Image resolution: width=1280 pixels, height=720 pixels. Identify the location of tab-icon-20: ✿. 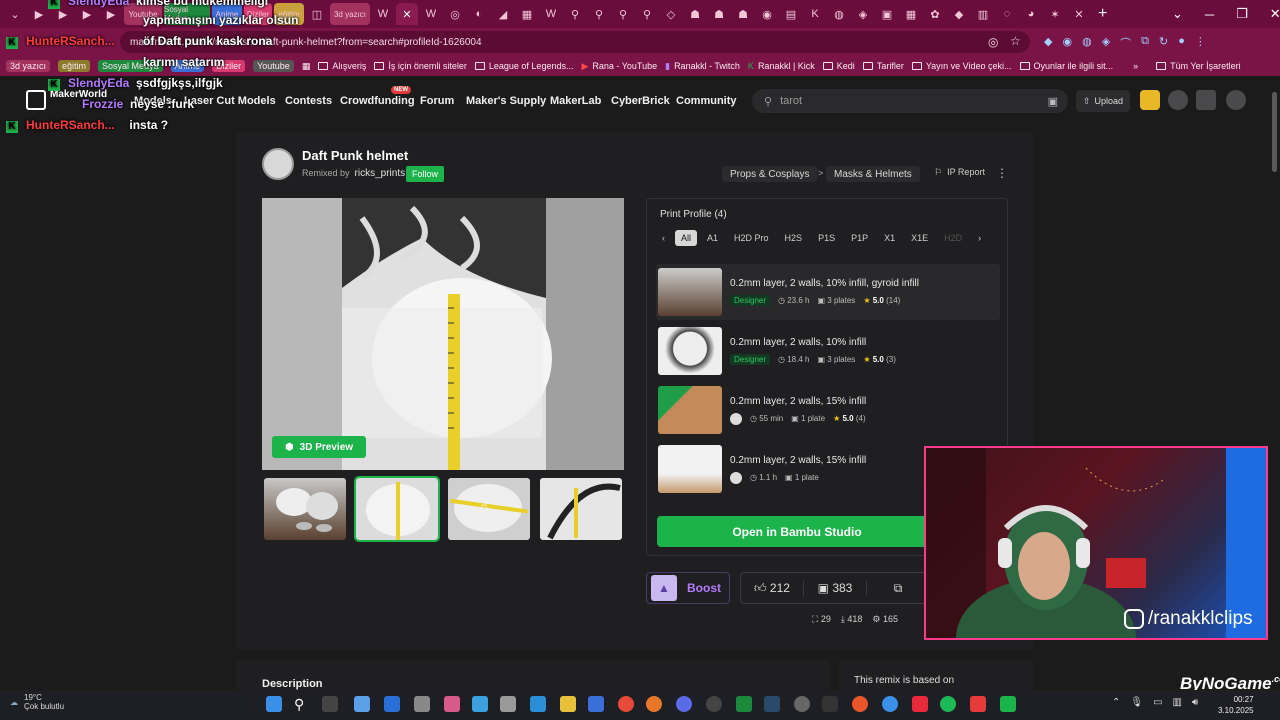
(935, 14).